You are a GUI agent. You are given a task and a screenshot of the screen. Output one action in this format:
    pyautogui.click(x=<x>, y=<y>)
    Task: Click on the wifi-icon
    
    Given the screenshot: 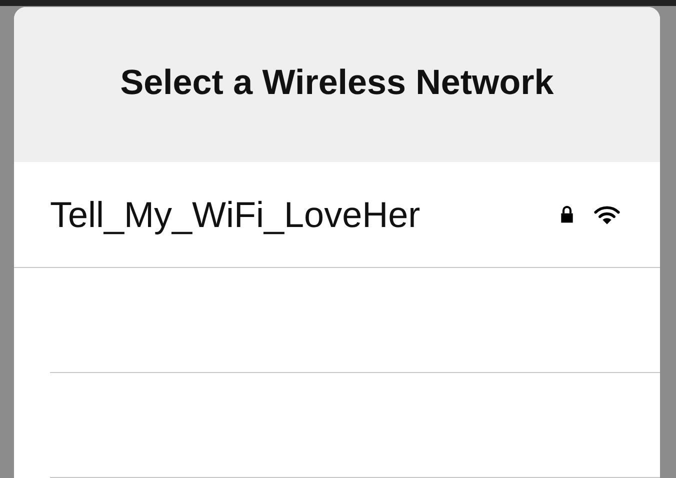 What is the action you would take?
    pyautogui.click(x=607, y=214)
    